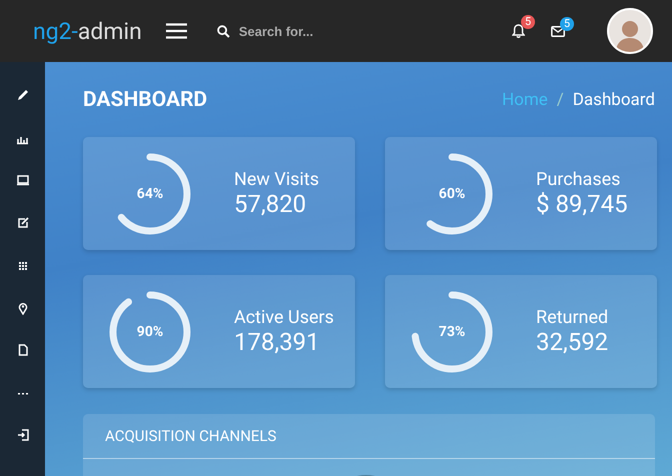  Describe the element at coordinates (630, 35) in the screenshot. I see `person-silhouette-icon` at that location.